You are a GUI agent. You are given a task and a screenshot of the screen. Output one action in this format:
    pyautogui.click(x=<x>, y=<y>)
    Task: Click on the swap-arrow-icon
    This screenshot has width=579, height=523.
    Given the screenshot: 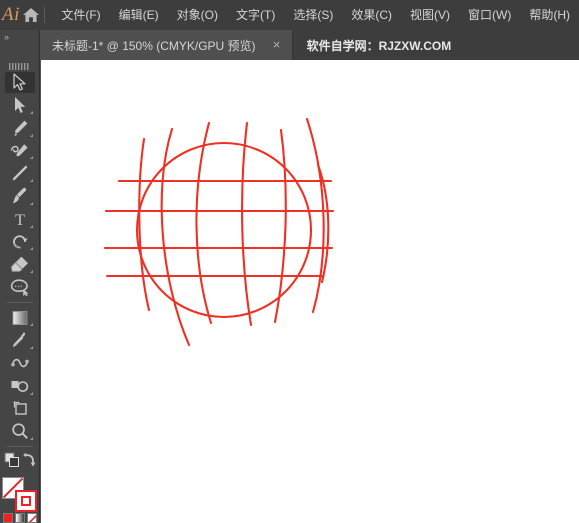 What is the action you would take?
    pyautogui.click(x=29, y=462)
    